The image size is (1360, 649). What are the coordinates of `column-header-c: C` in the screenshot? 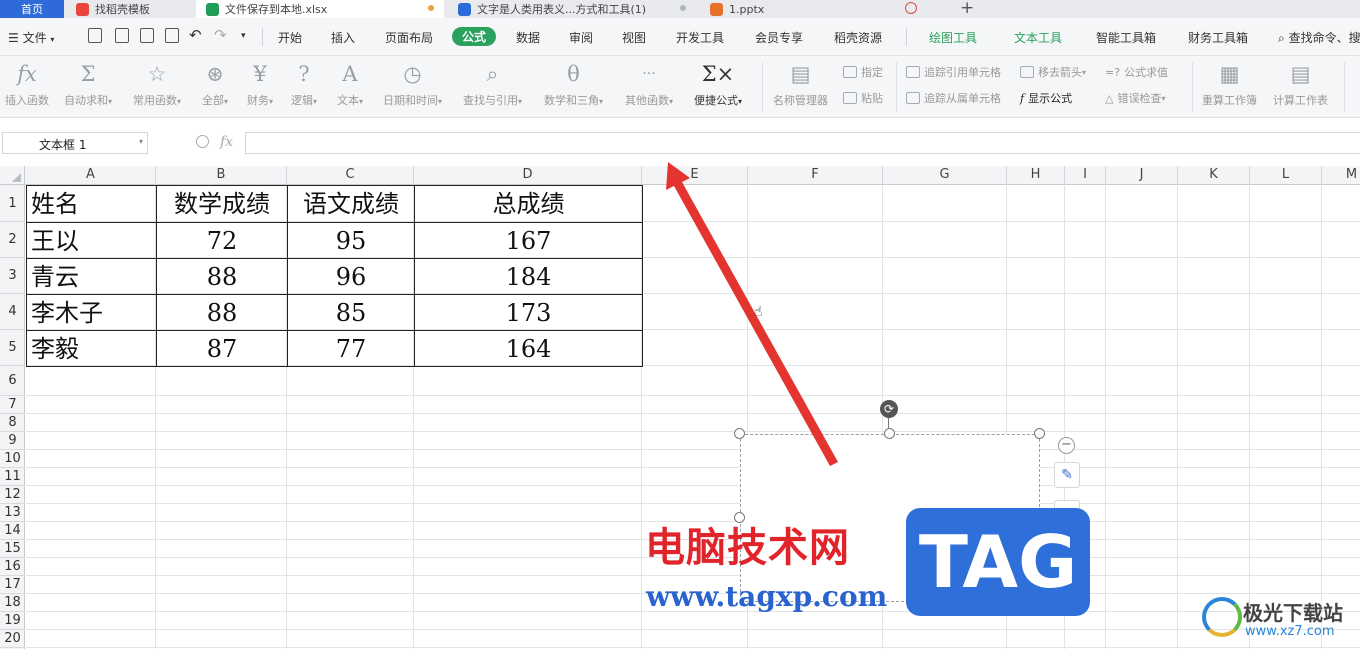 It's located at (350, 175).